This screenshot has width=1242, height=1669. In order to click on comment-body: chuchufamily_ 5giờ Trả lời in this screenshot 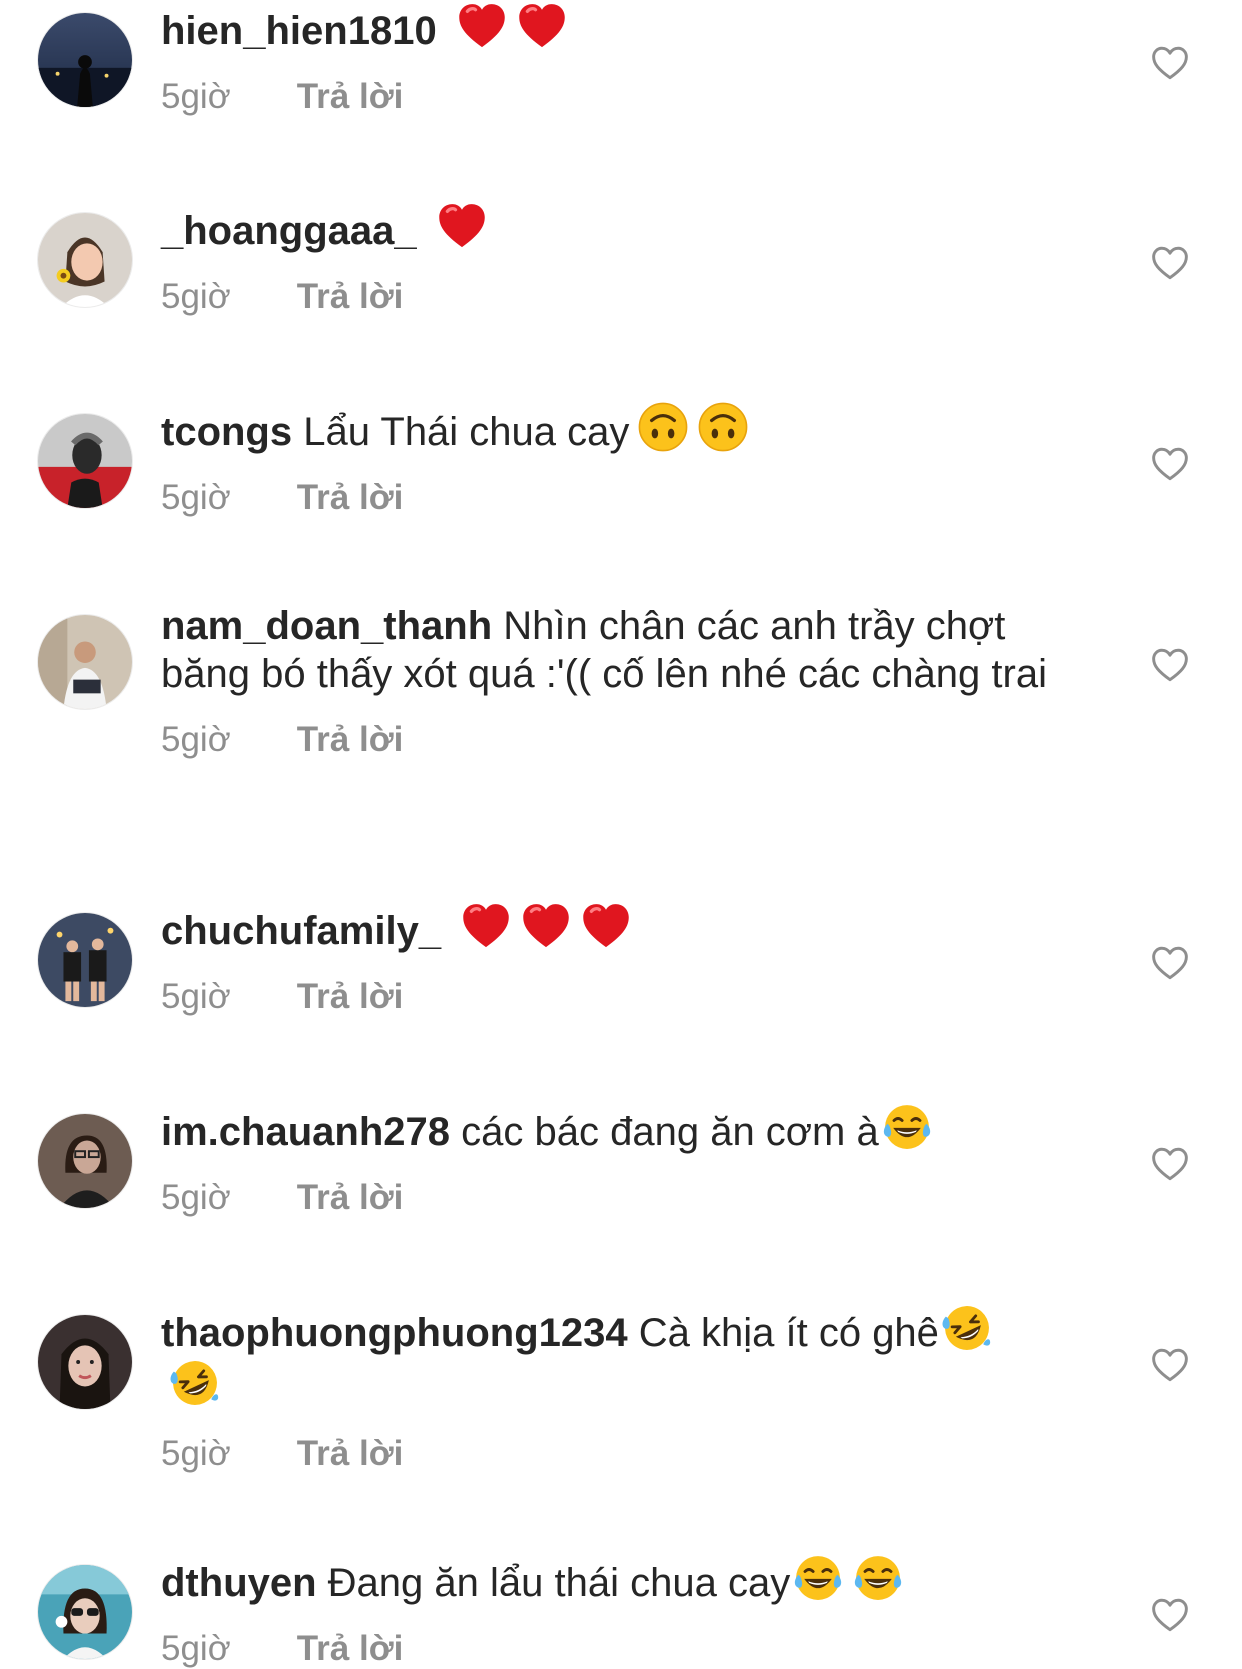, I will do `click(621, 958)`.